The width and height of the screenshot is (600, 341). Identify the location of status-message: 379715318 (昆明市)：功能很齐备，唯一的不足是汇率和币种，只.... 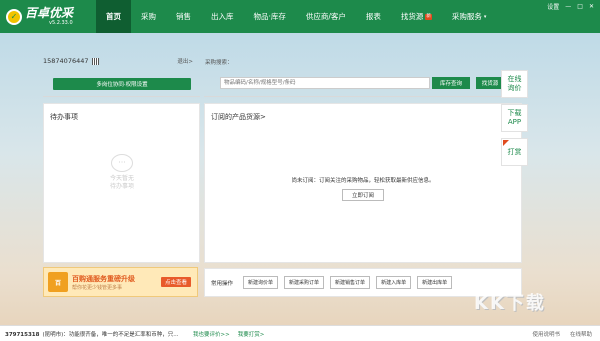
(92, 334).